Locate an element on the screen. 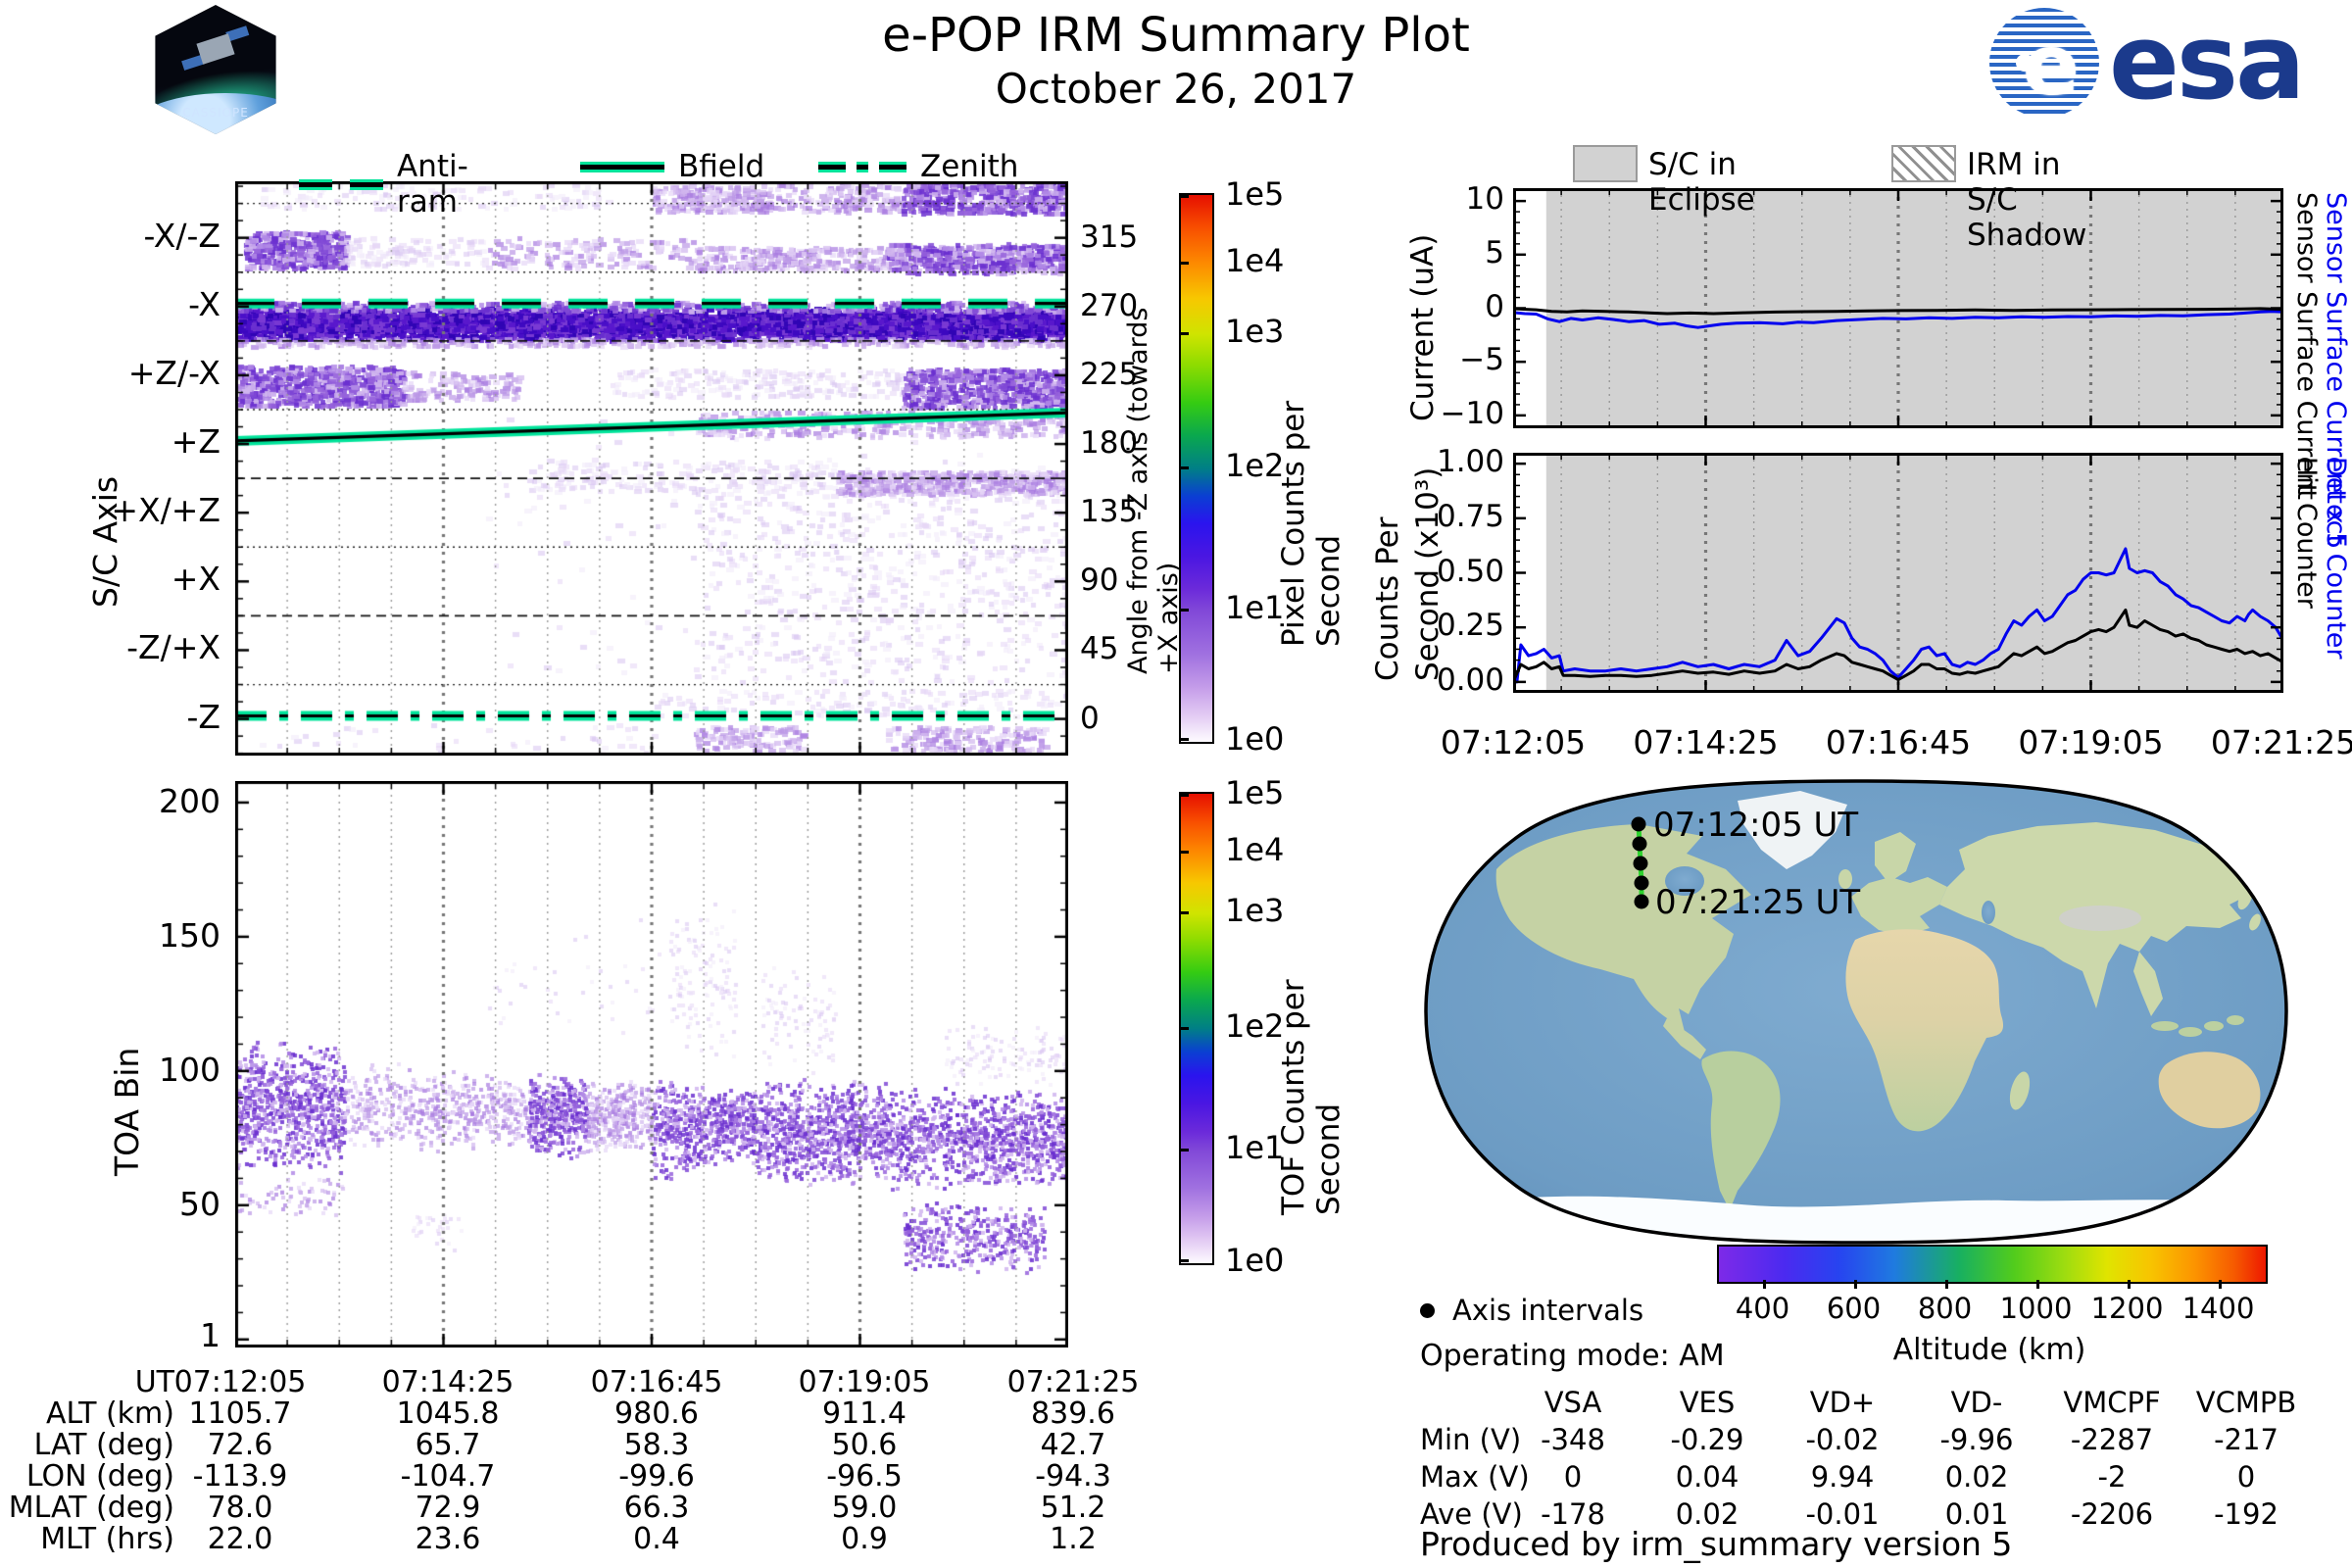 This screenshot has height=1568, width=2352. spectrogram-plot is located at coordinates (651, 468).